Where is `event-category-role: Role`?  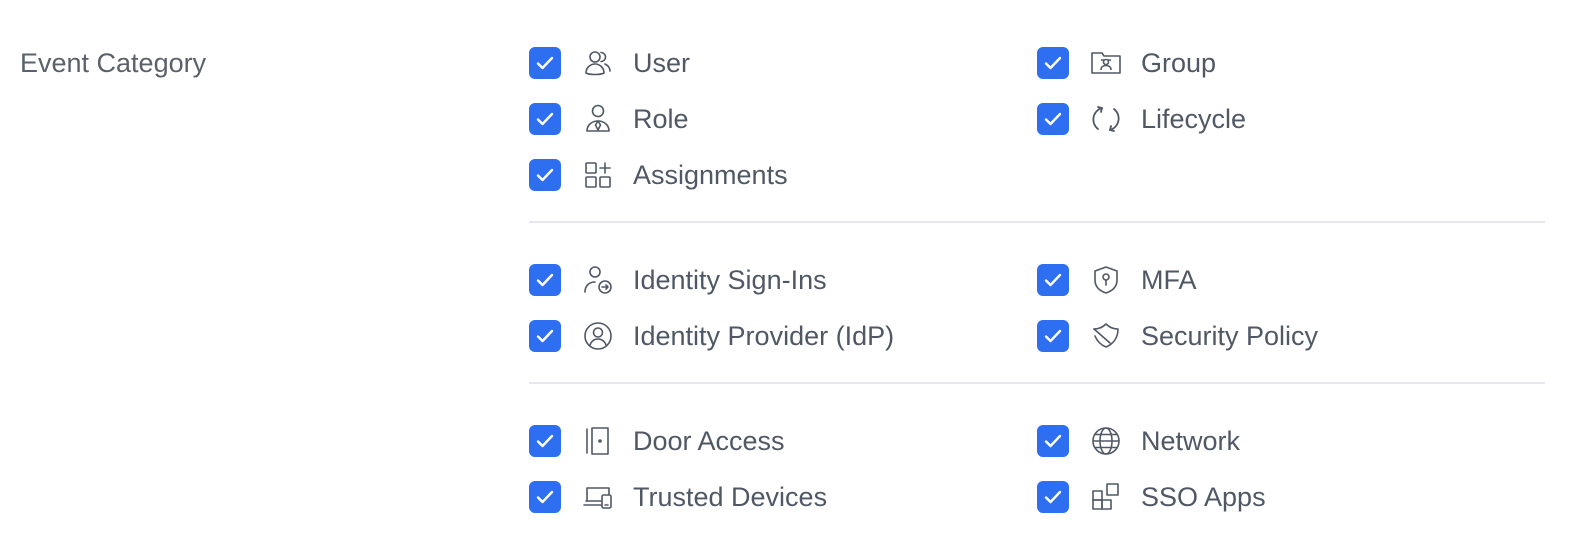
event-category-role: Role is located at coordinates (609, 119).